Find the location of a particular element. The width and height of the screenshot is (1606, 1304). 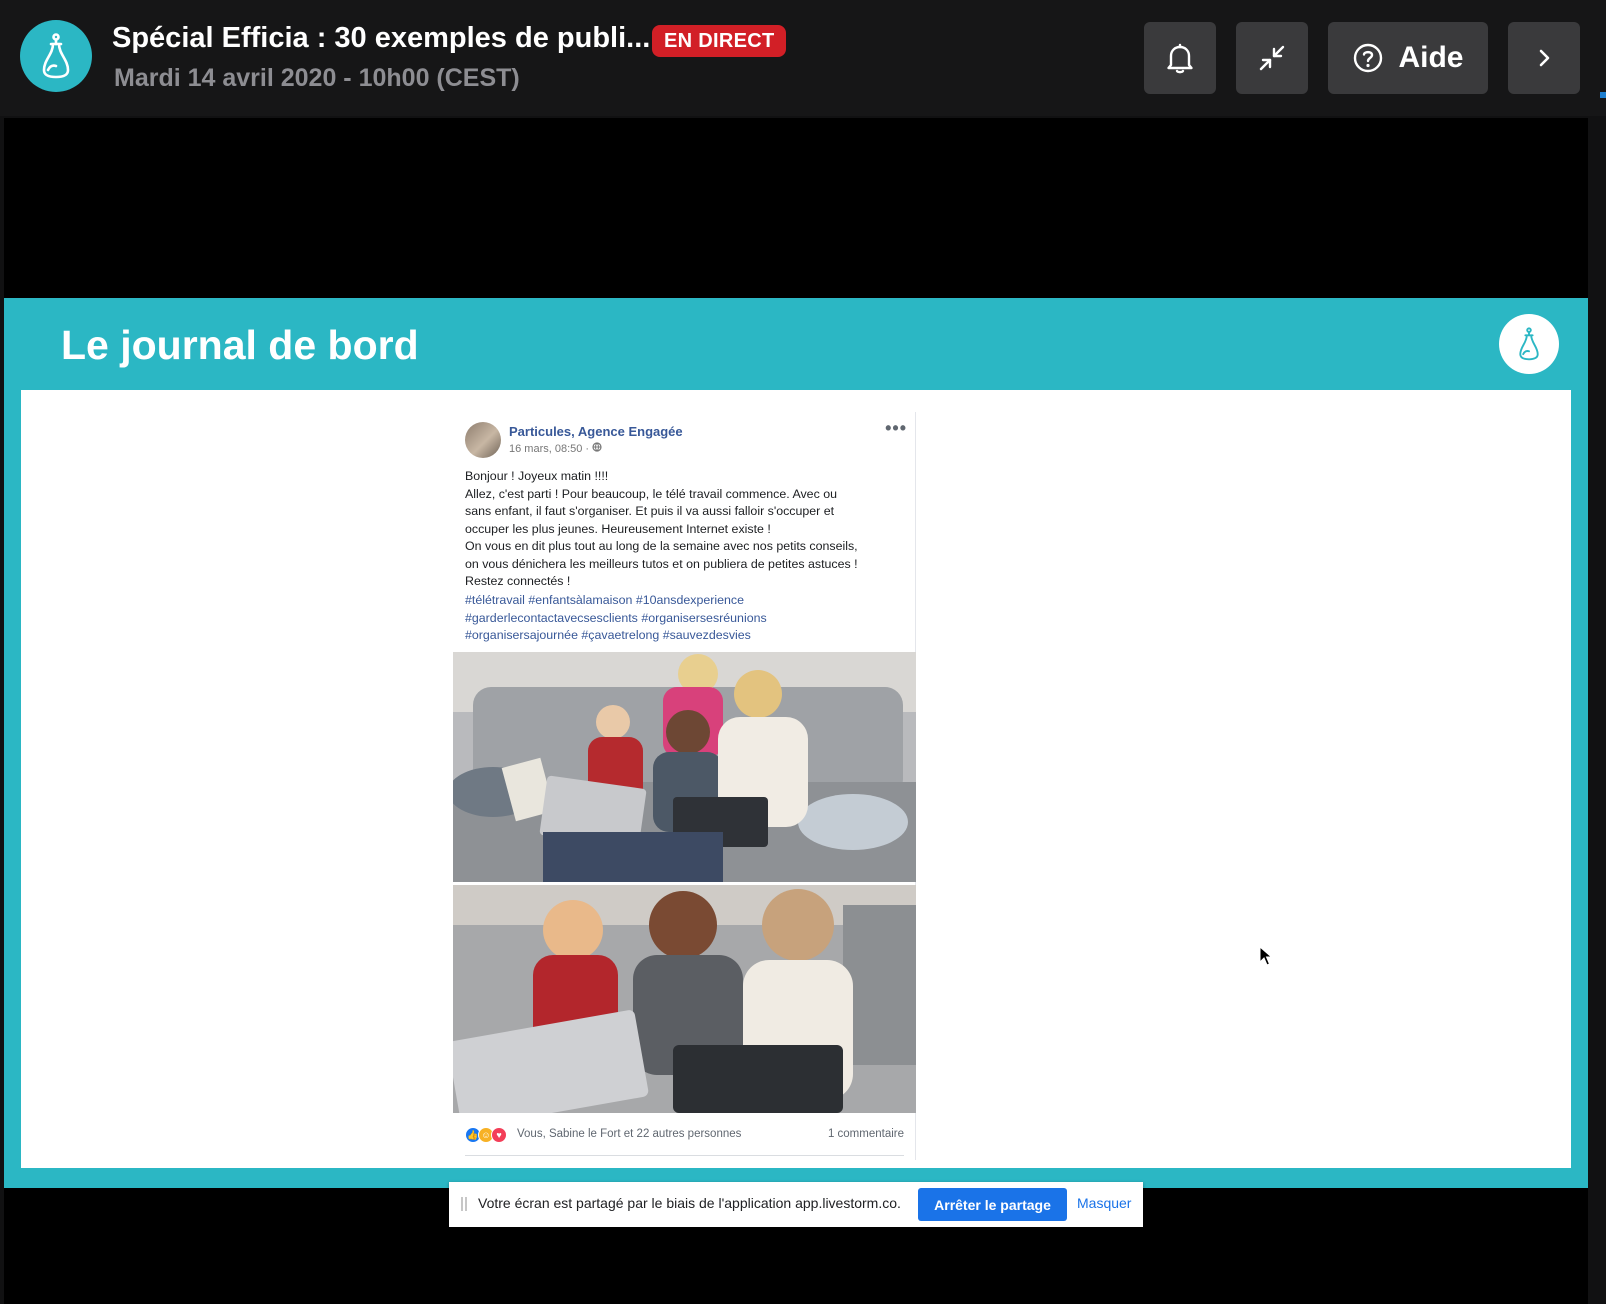

sidebar-edge-indicator is located at coordinates (1603, 95).